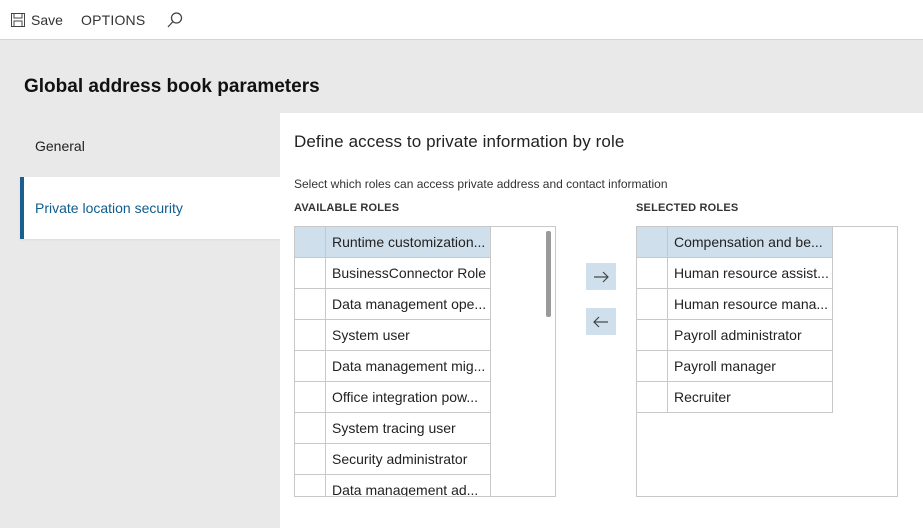 The image size is (923, 528). What do you see at coordinates (175, 20) in the screenshot?
I see `search-icon` at bounding box center [175, 20].